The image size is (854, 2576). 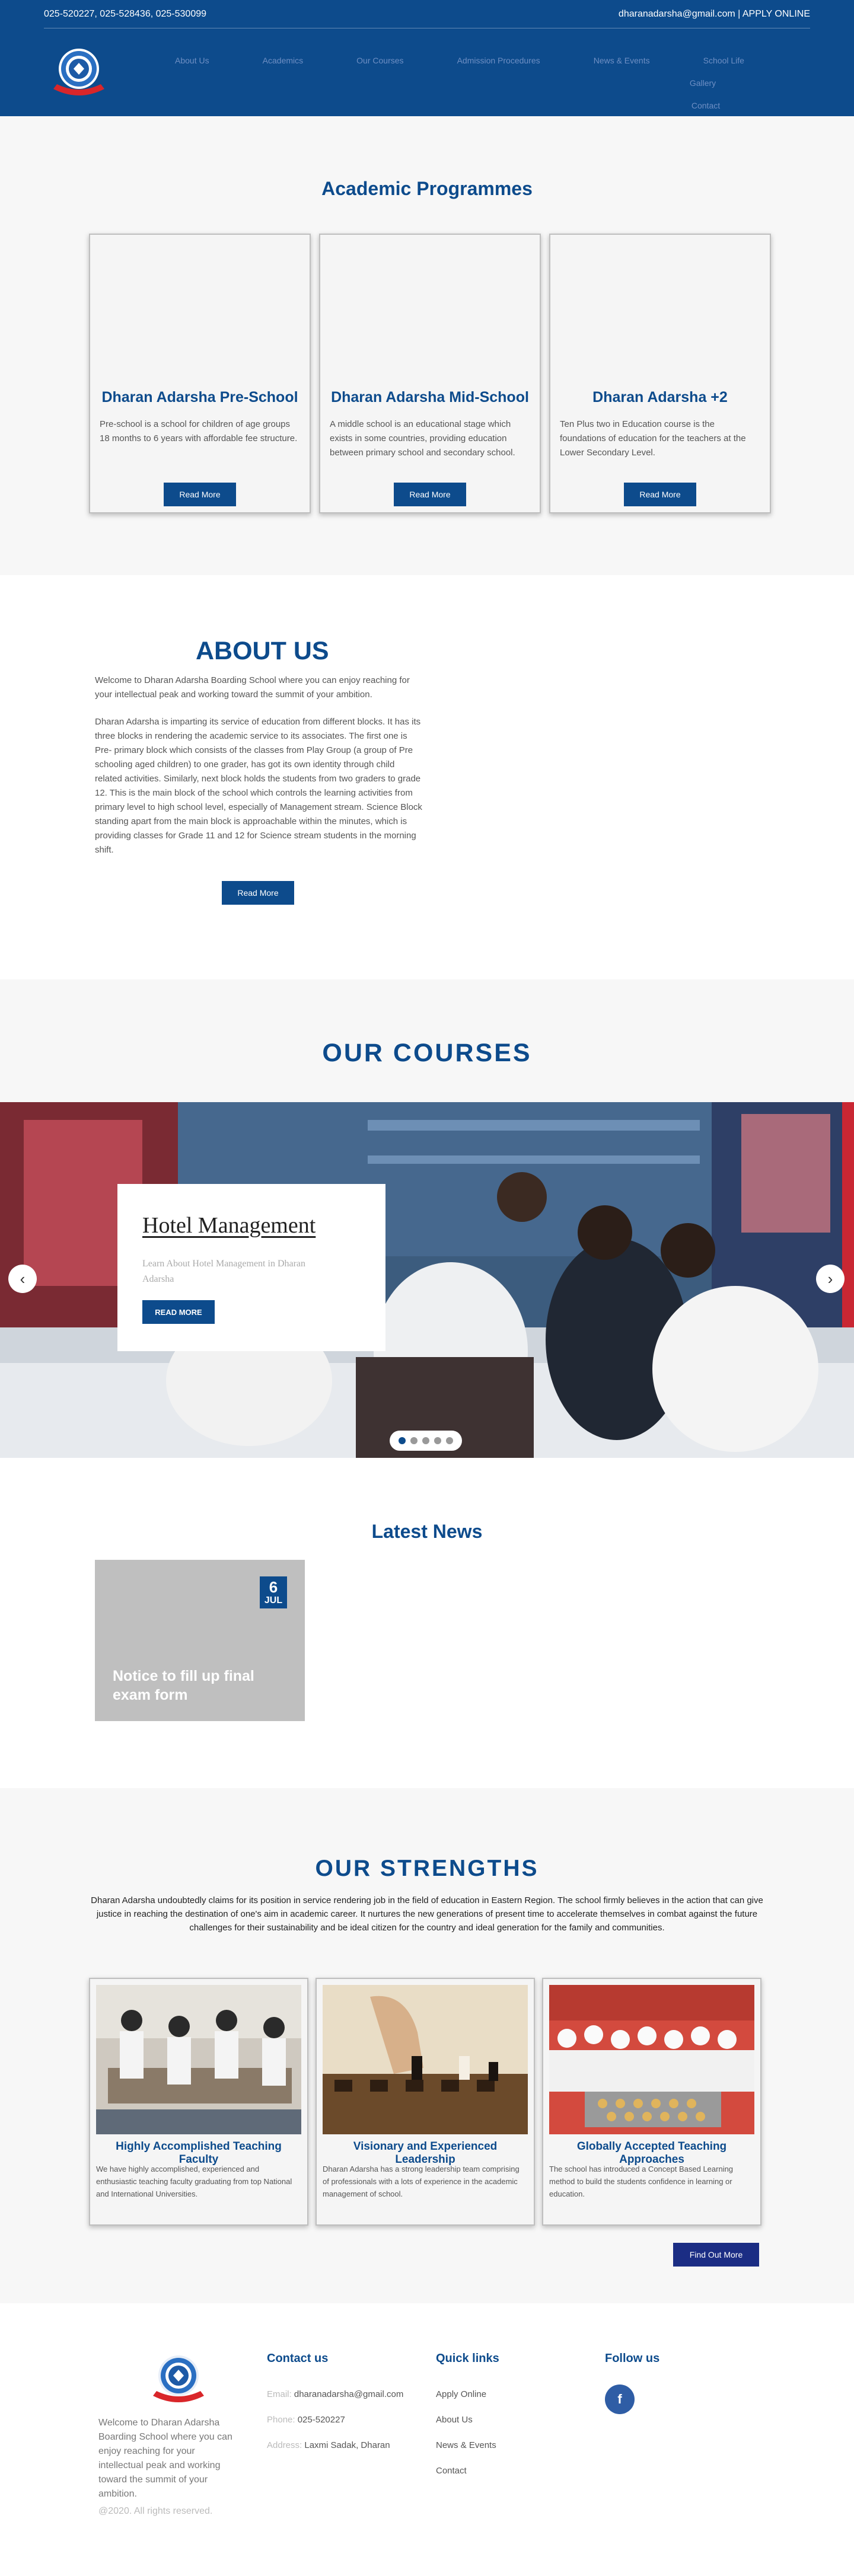 What do you see at coordinates (621, 60) in the screenshot?
I see `nav-news-events: News & Events` at bounding box center [621, 60].